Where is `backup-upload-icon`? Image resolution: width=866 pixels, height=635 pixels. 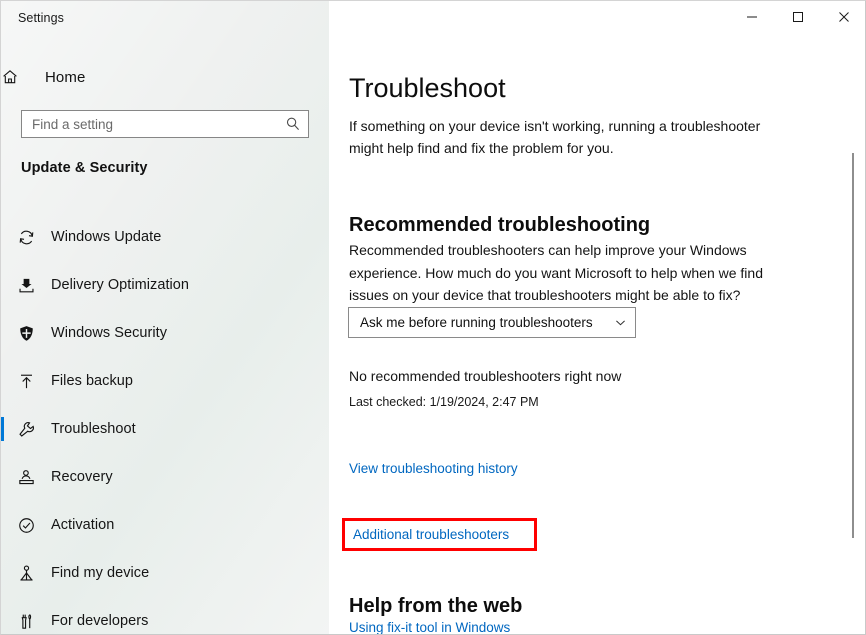
backup-upload-icon is located at coordinates (26, 381).